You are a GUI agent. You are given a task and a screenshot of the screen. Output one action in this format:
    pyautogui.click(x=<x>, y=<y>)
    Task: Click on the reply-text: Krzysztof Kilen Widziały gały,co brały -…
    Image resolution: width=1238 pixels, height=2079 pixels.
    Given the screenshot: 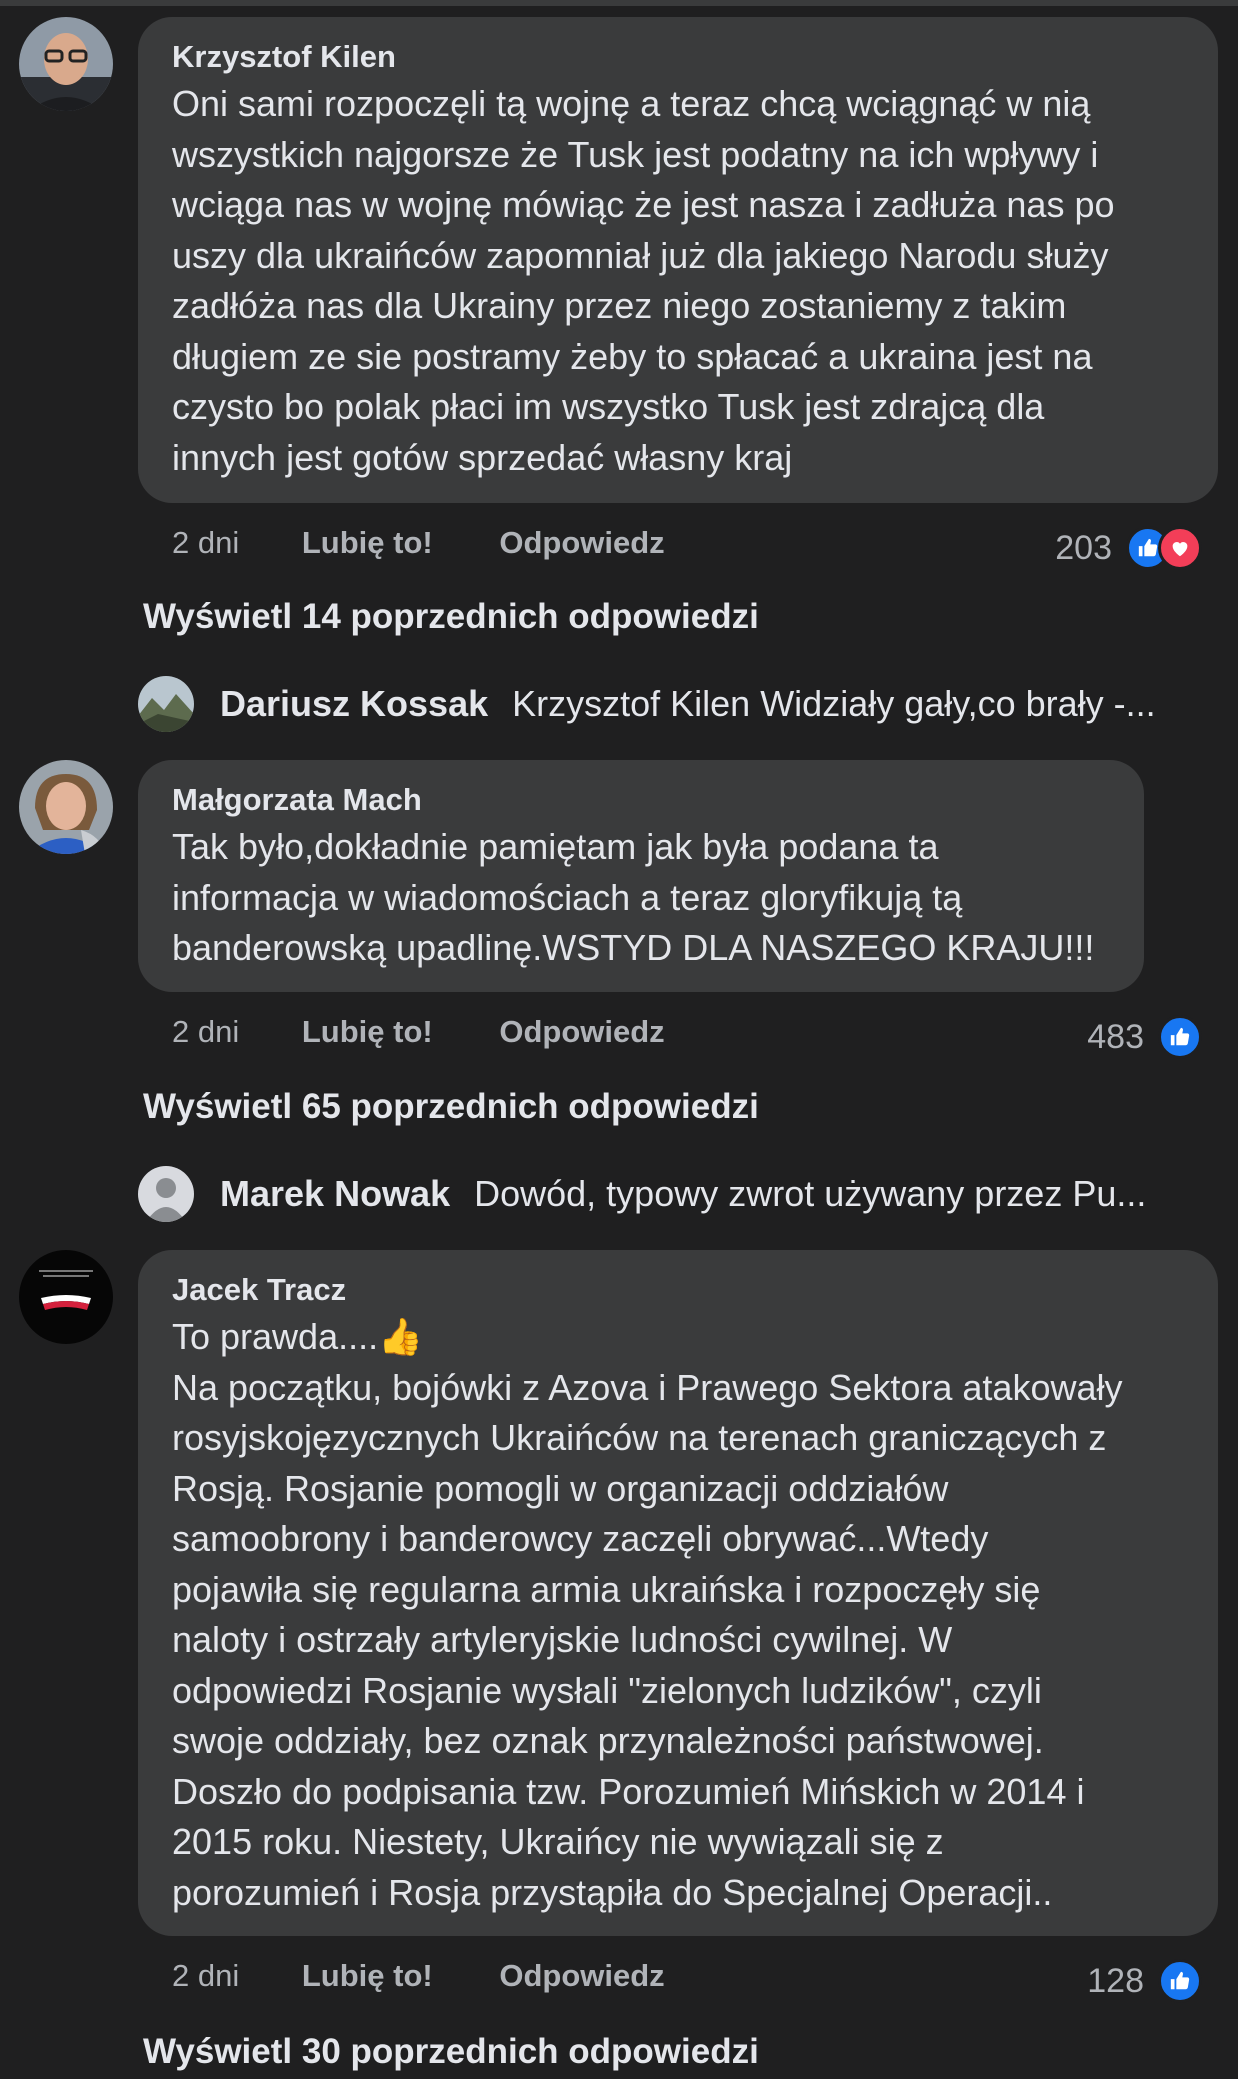 What is the action you would take?
    pyautogui.click(x=834, y=703)
    